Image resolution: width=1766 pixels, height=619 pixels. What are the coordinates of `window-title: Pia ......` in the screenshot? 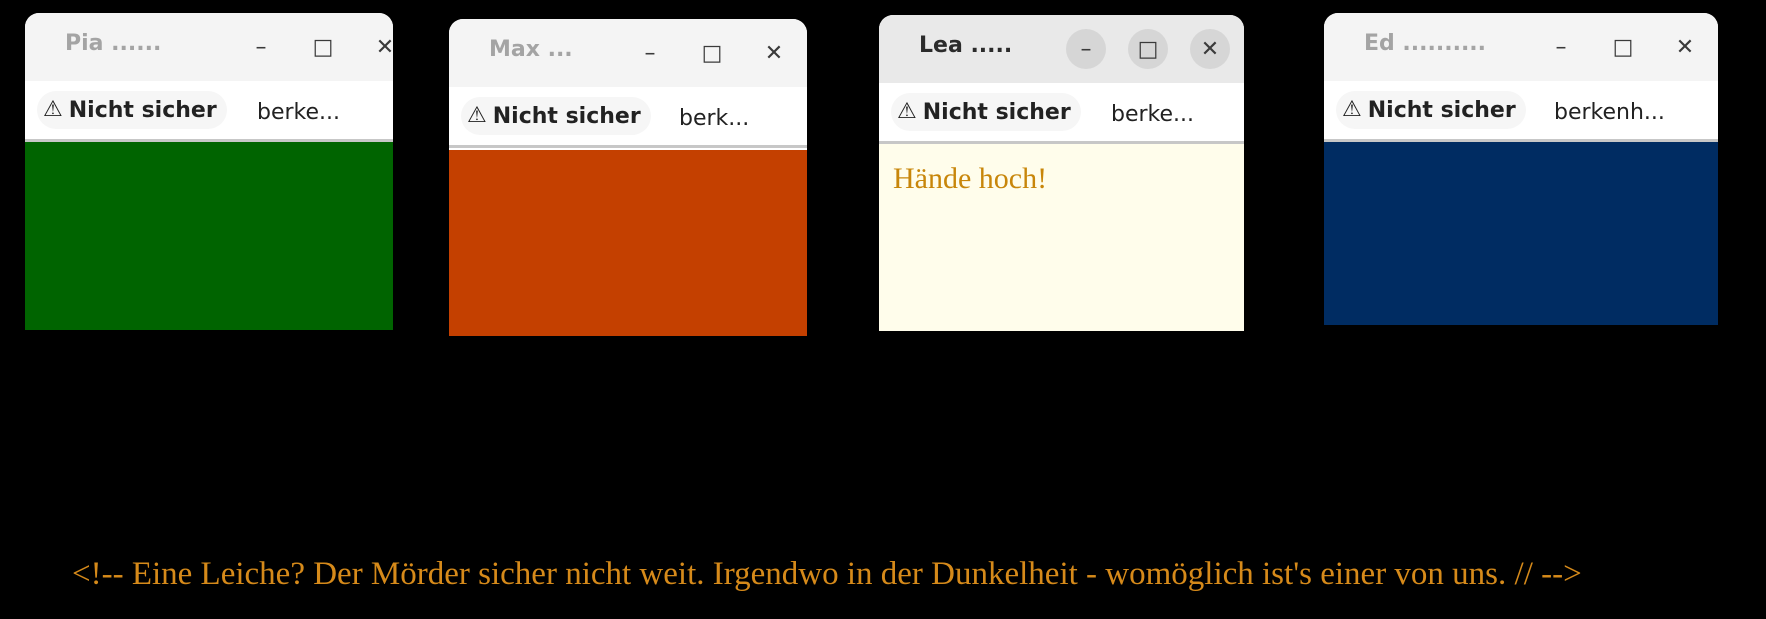 It's located at (113, 43).